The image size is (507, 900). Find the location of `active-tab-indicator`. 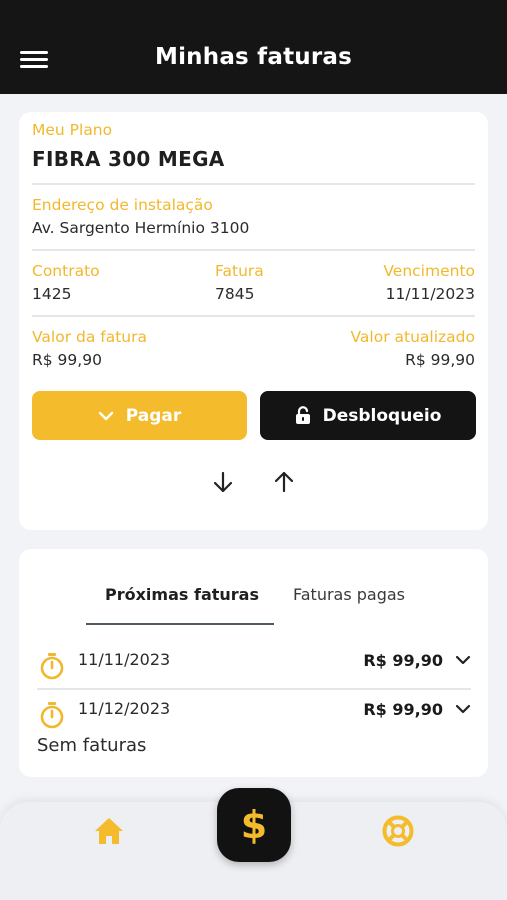

active-tab-indicator is located at coordinates (180, 624).